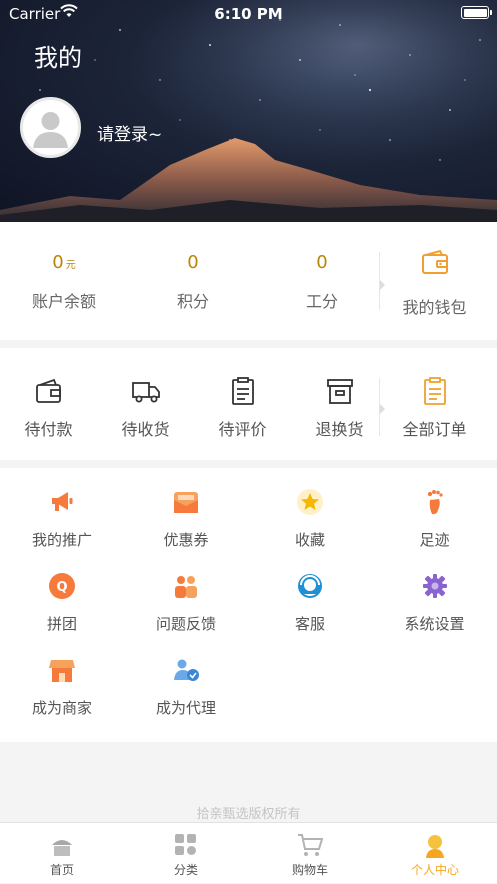 The height and width of the screenshot is (884, 497). What do you see at coordinates (434, 586) in the screenshot?
I see `settings-gear-icon` at bounding box center [434, 586].